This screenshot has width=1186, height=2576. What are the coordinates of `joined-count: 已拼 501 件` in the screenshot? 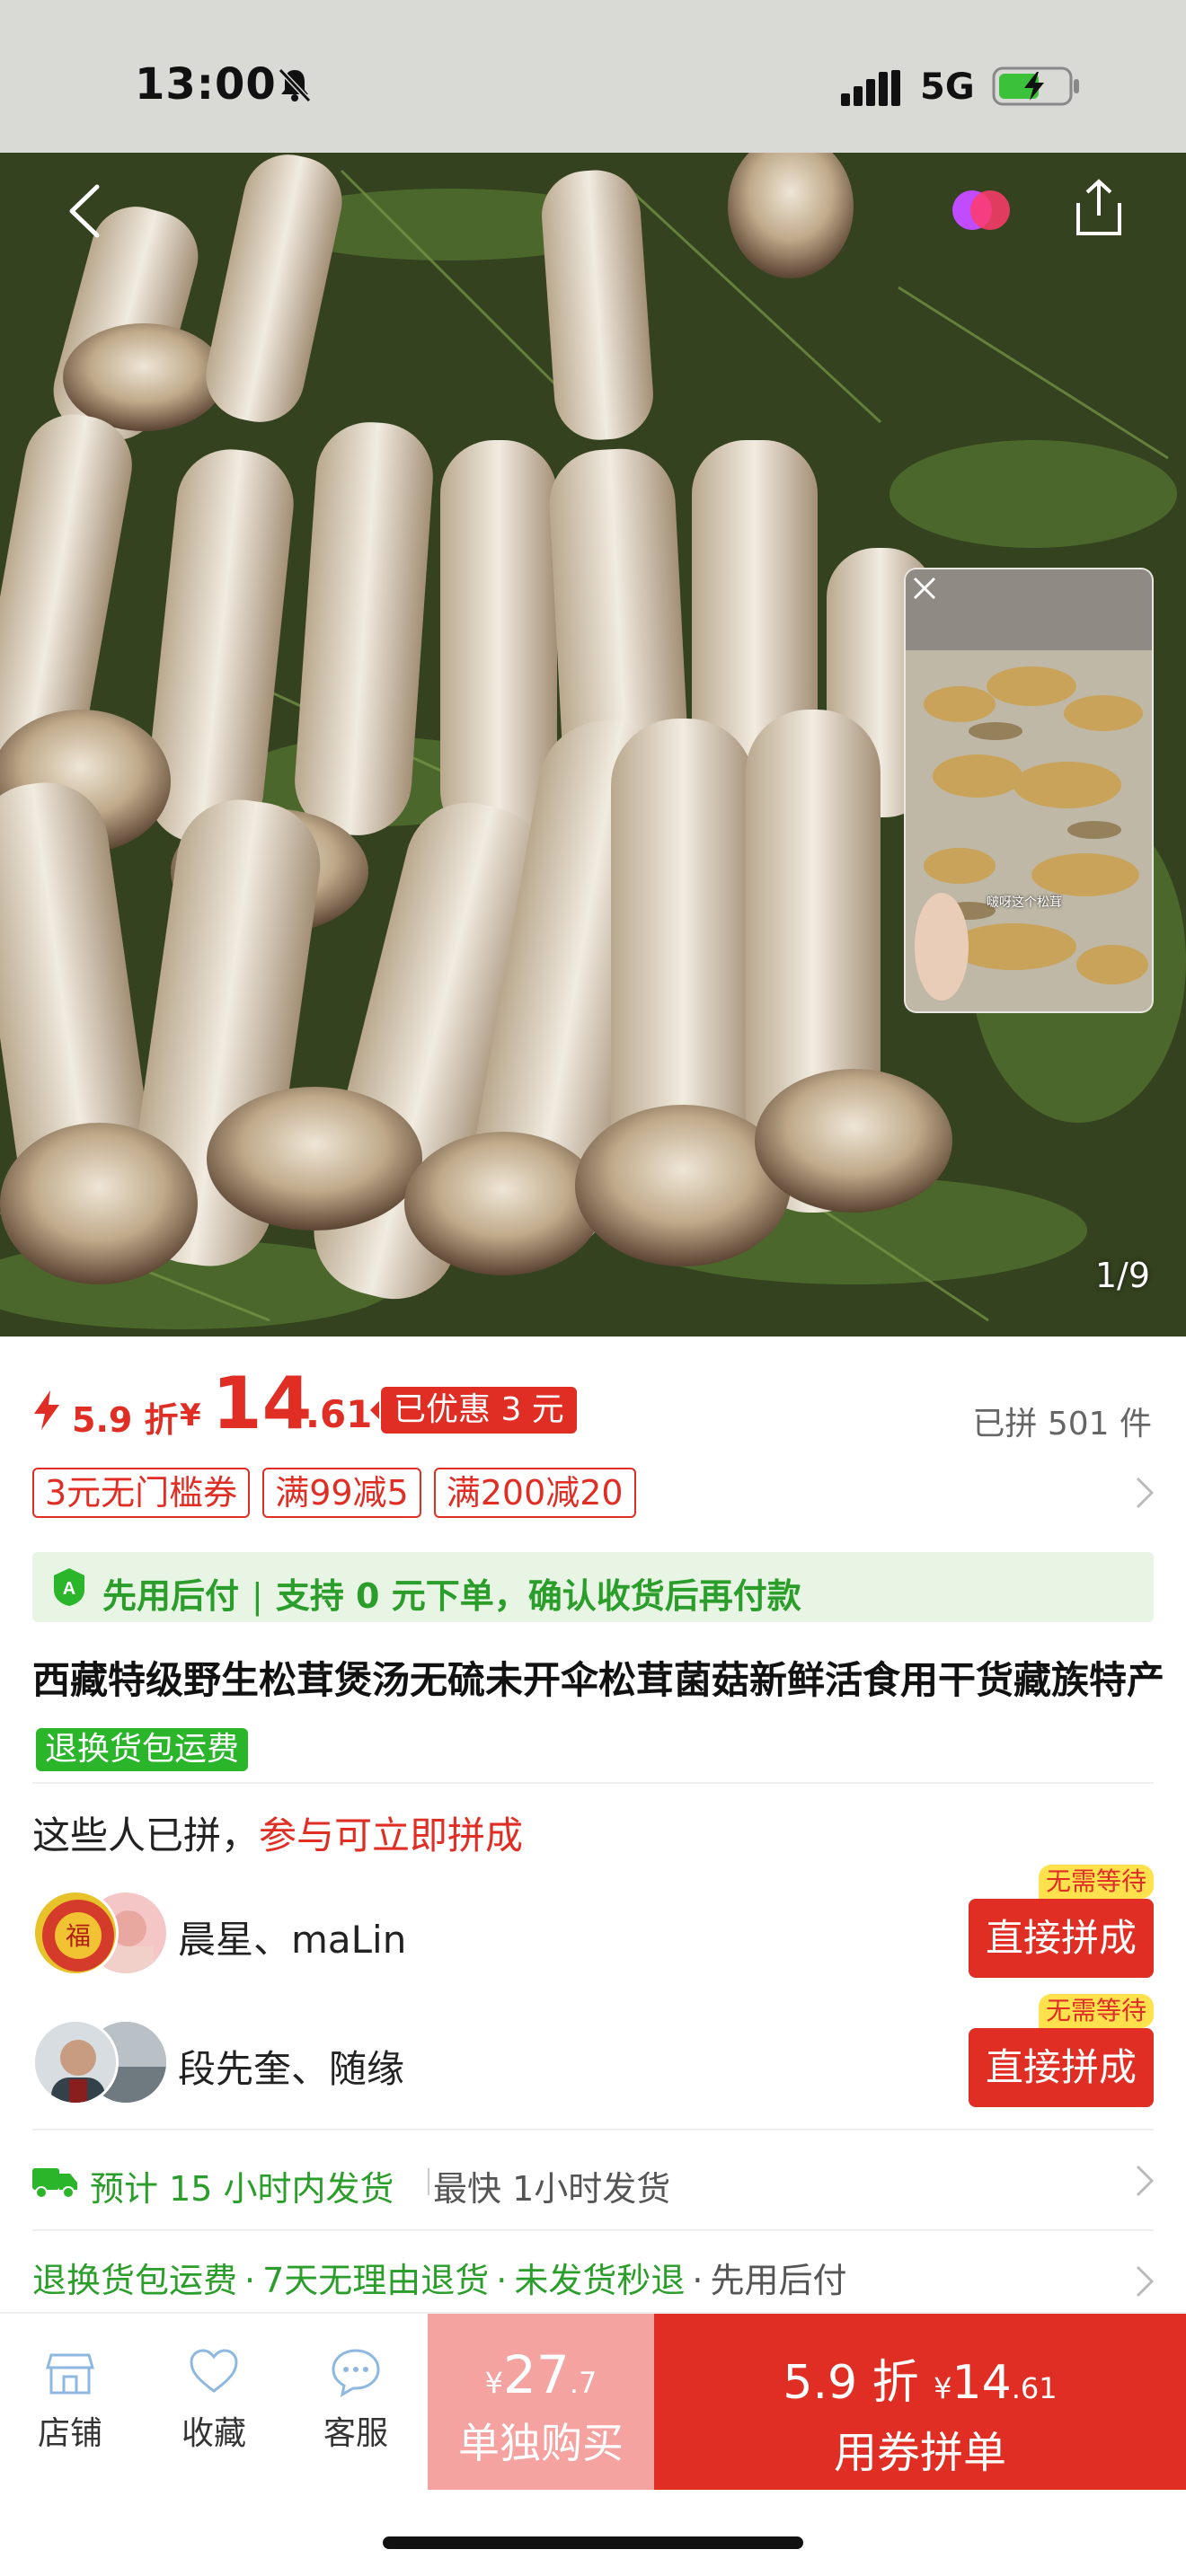 It's located at (1062, 1424).